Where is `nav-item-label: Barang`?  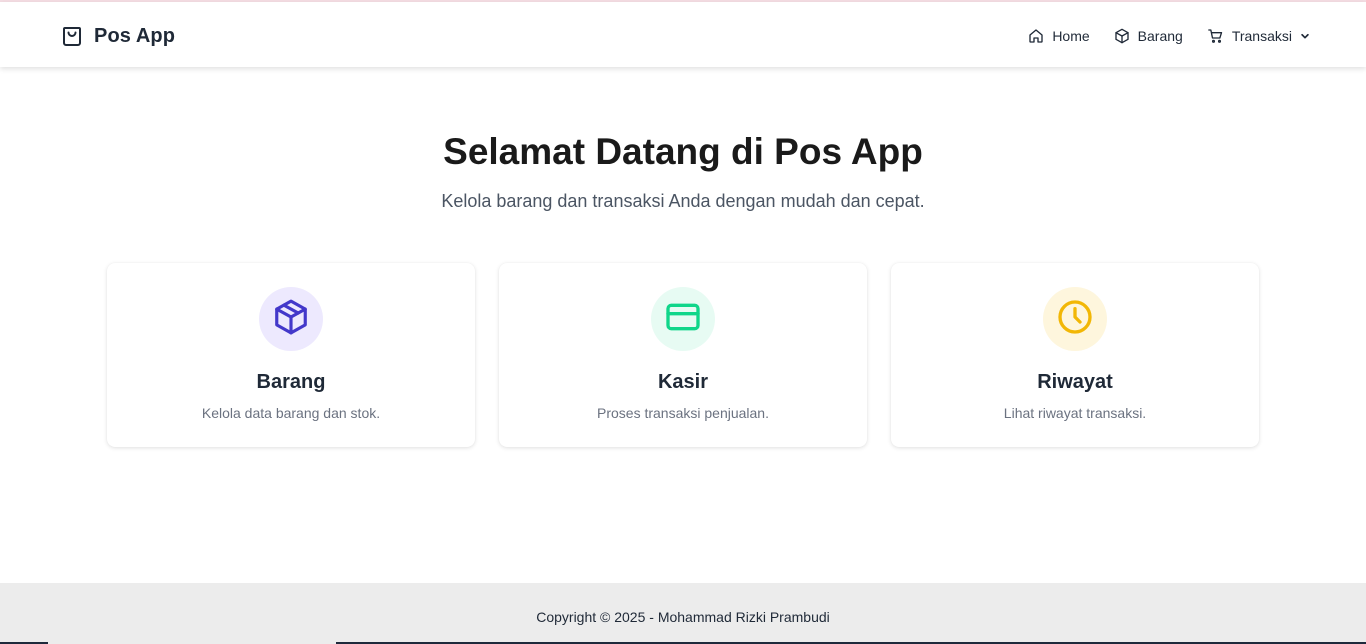 nav-item-label: Barang is located at coordinates (1160, 36).